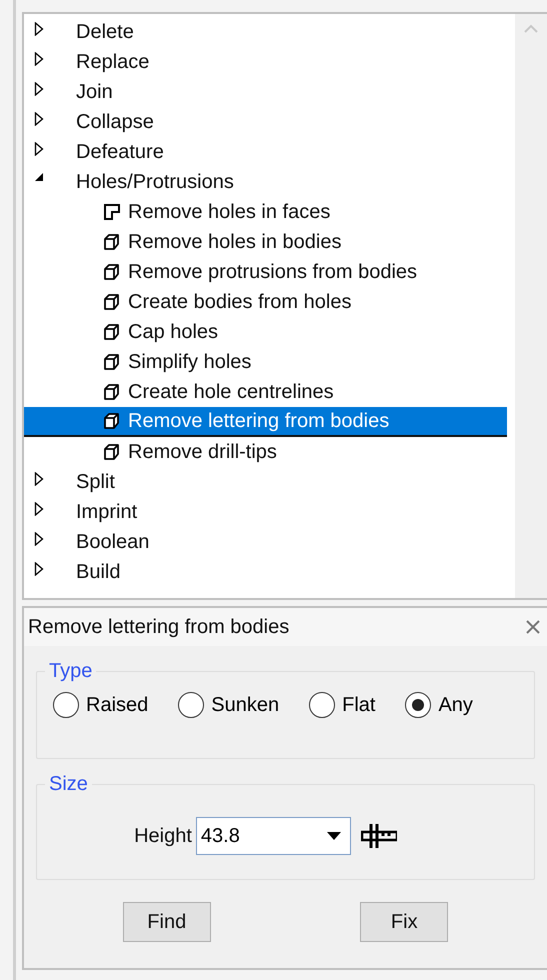  Describe the element at coordinates (269, 302) in the screenshot. I see `tree-item: Create bodies from holes` at that location.